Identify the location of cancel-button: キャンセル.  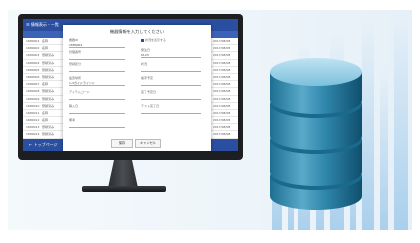
(148, 143).